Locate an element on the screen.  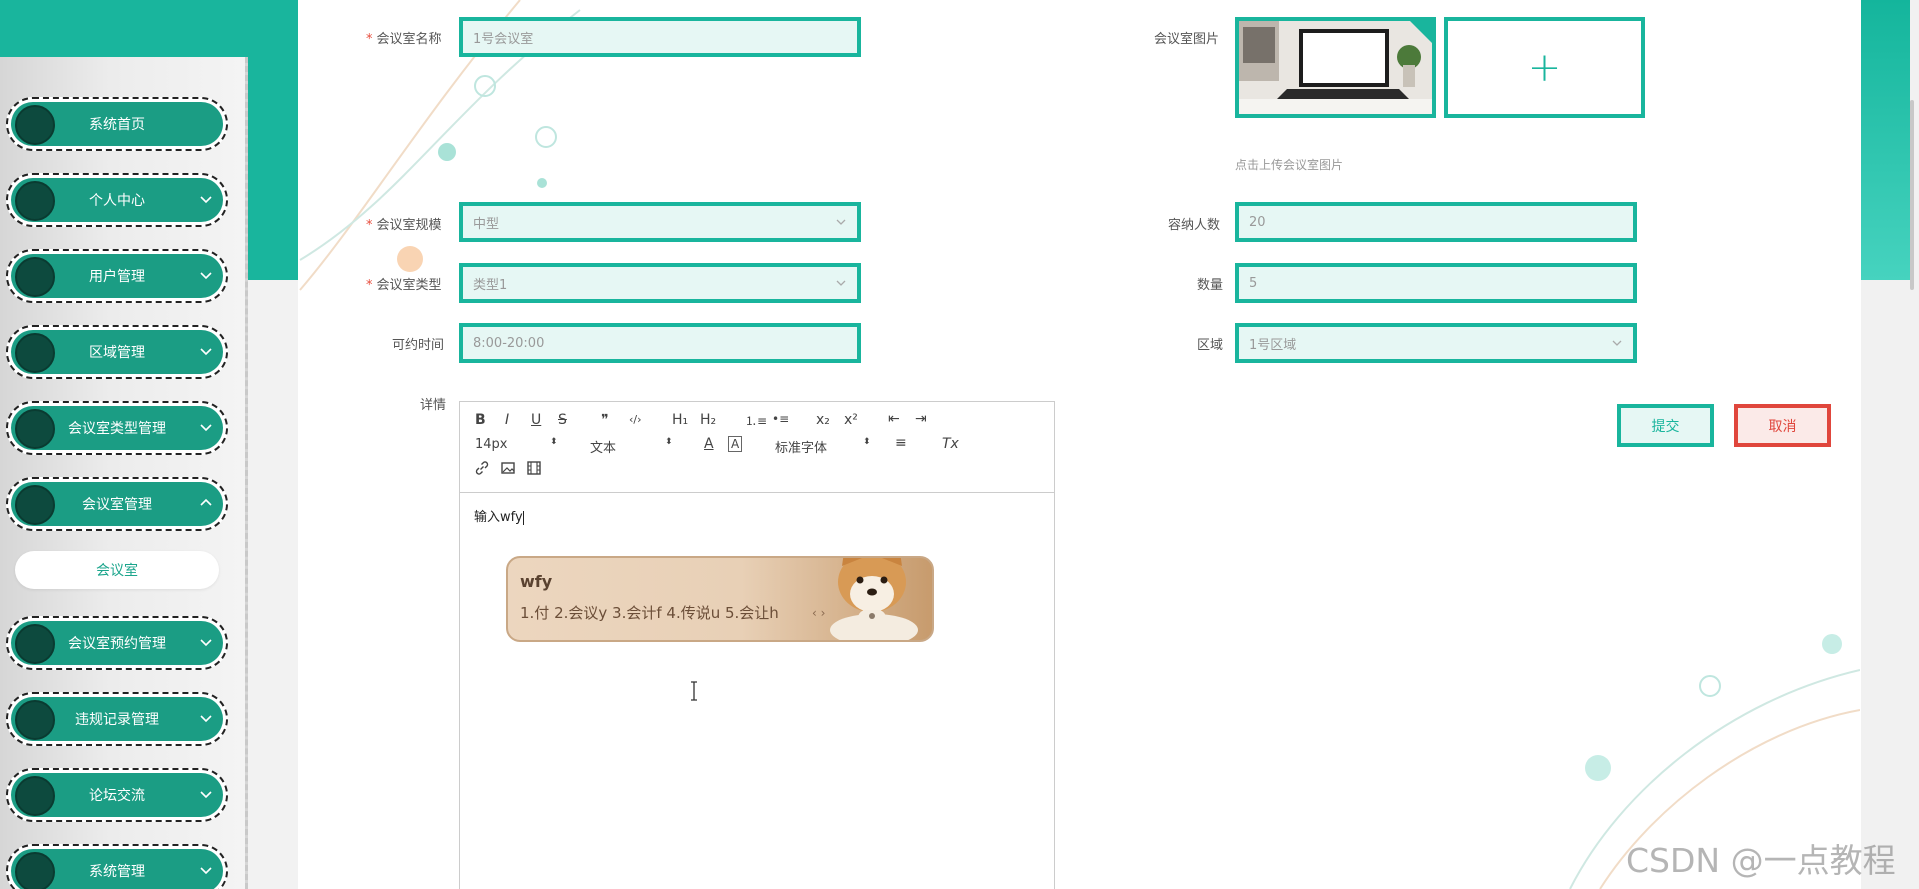
room-type-label: * 会议室类型 is located at coordinates (404, 285).